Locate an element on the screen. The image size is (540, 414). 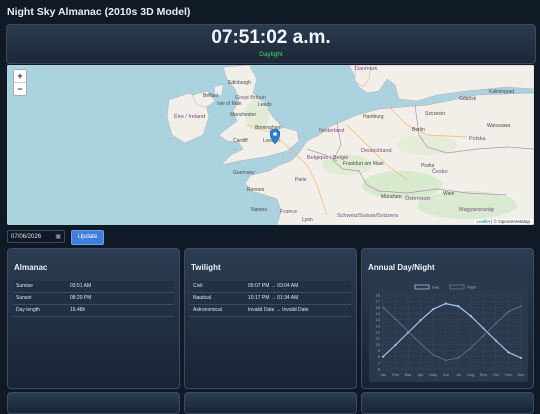
map-label-edinburgh: Edinburgh is located at coordinates (239, 83).